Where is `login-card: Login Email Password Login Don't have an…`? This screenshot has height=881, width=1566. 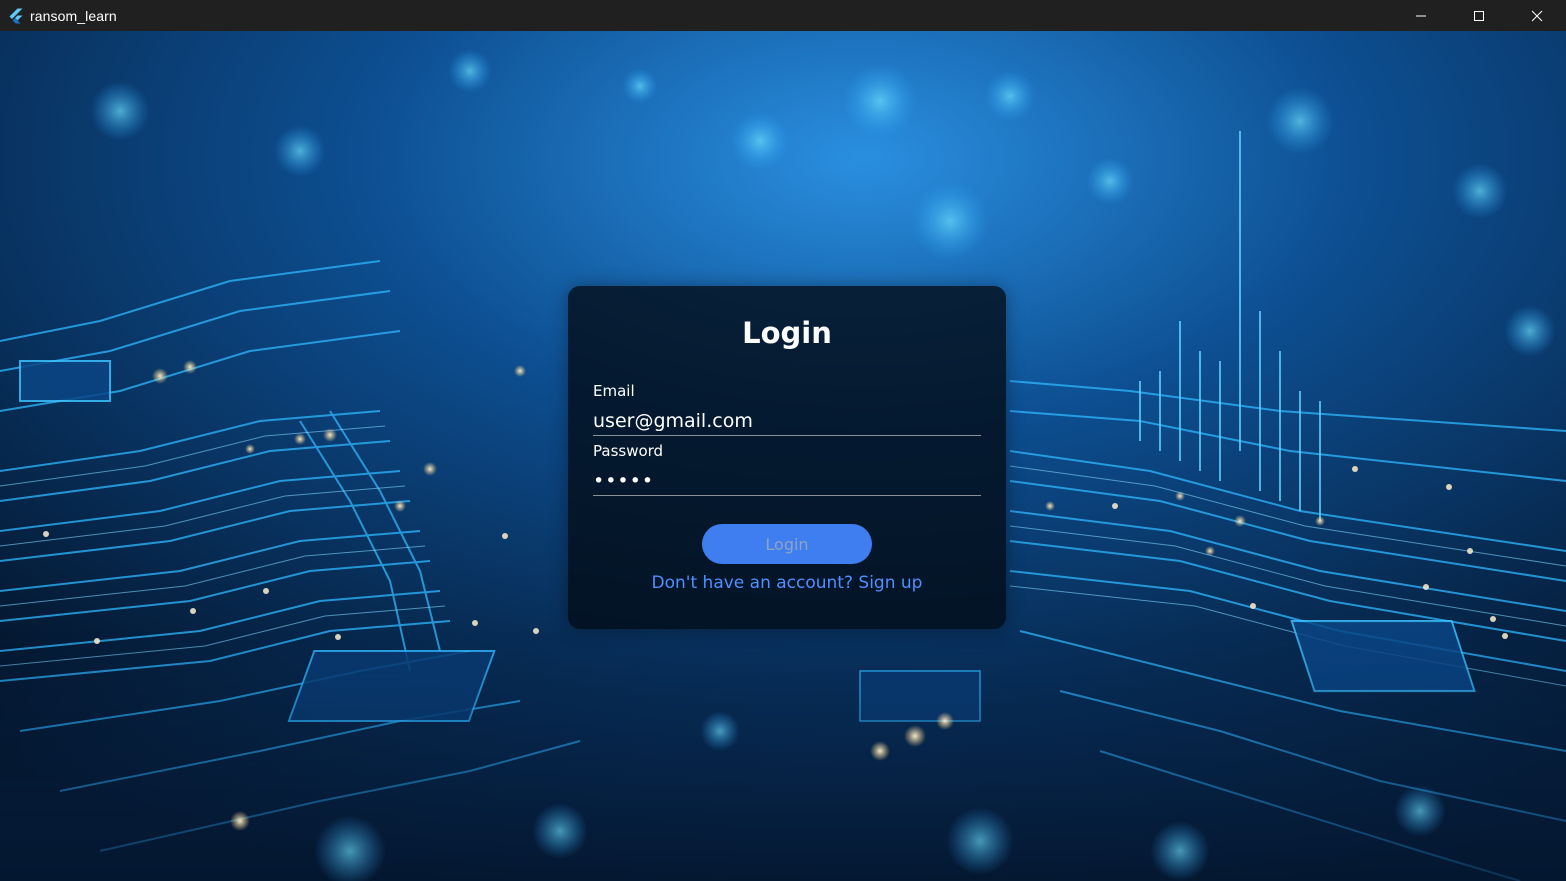
login-card: Login Email Password Login Don't have an… is located at coordinates (787, 457).